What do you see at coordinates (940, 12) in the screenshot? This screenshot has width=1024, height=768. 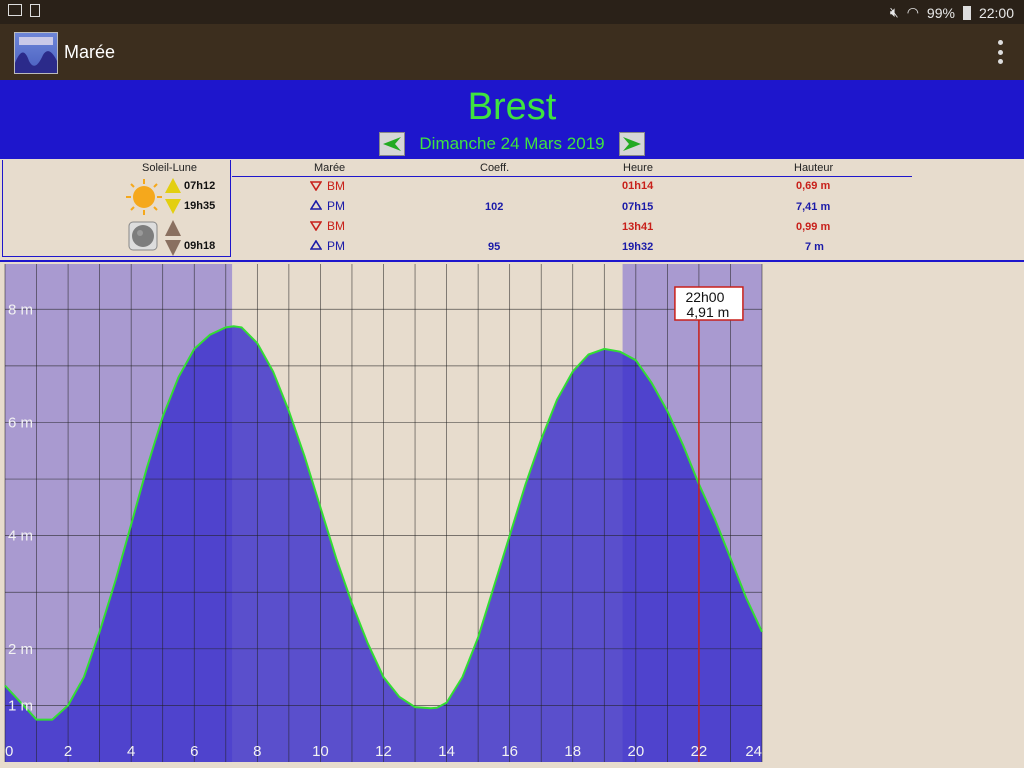 I see `battery-level: 99%` at bounding box center [940, 12].